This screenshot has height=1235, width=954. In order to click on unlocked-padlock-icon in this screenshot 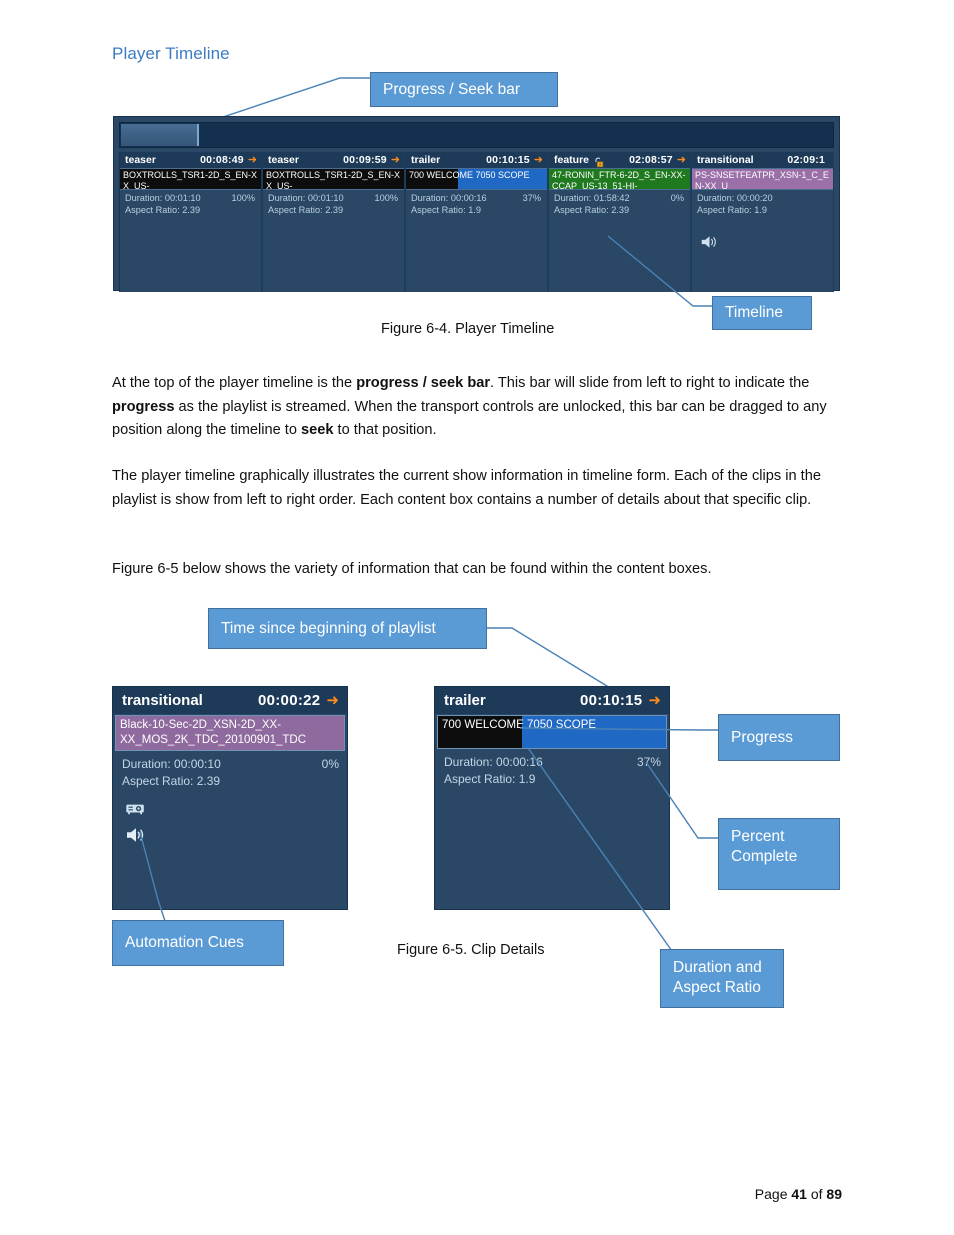, I will do `click(598, 161)`.